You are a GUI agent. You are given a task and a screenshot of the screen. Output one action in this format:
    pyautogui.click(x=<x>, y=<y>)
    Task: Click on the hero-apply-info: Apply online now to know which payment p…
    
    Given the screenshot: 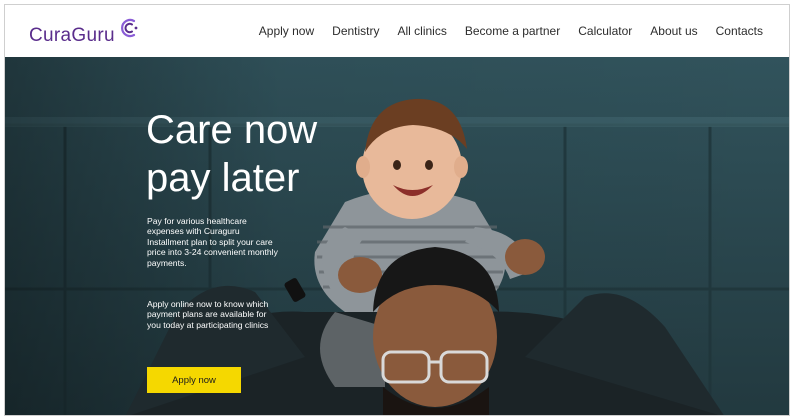 What is the action you would take?
    pyautogui.click(x=208, y=314)
    